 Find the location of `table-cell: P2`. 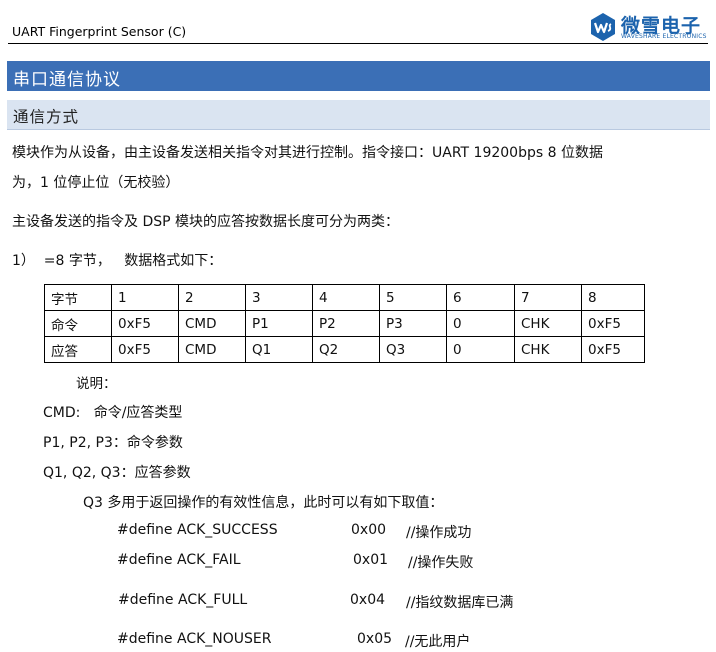

table-cell: P2 is located at coordinates (346, 323).